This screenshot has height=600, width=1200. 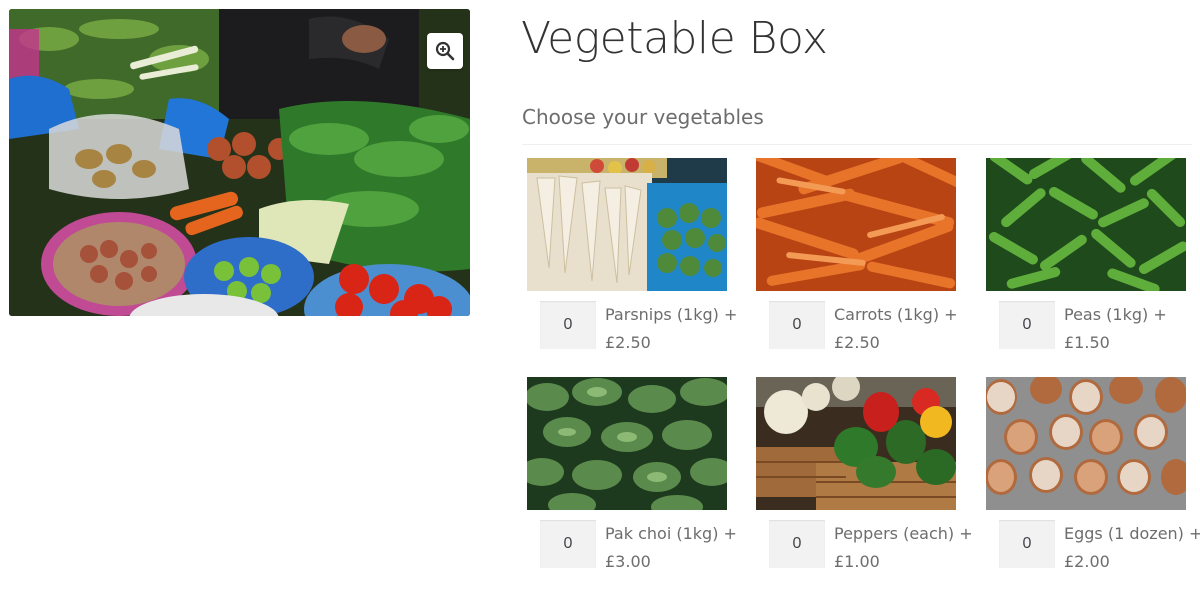 What do you see at coordinates (568, 544) in the screenshot?
I see `pak-choi-quantity-input` at bounding box center [568, 544].